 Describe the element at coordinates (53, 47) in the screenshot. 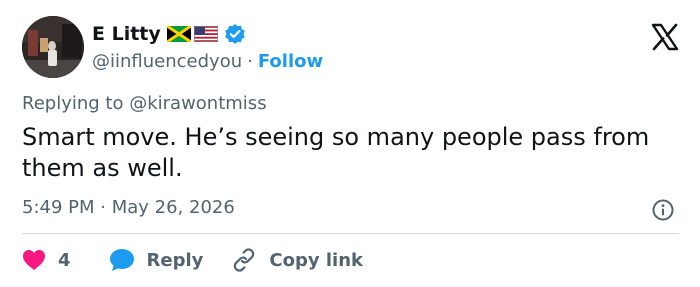

I see `avatar` at that location.